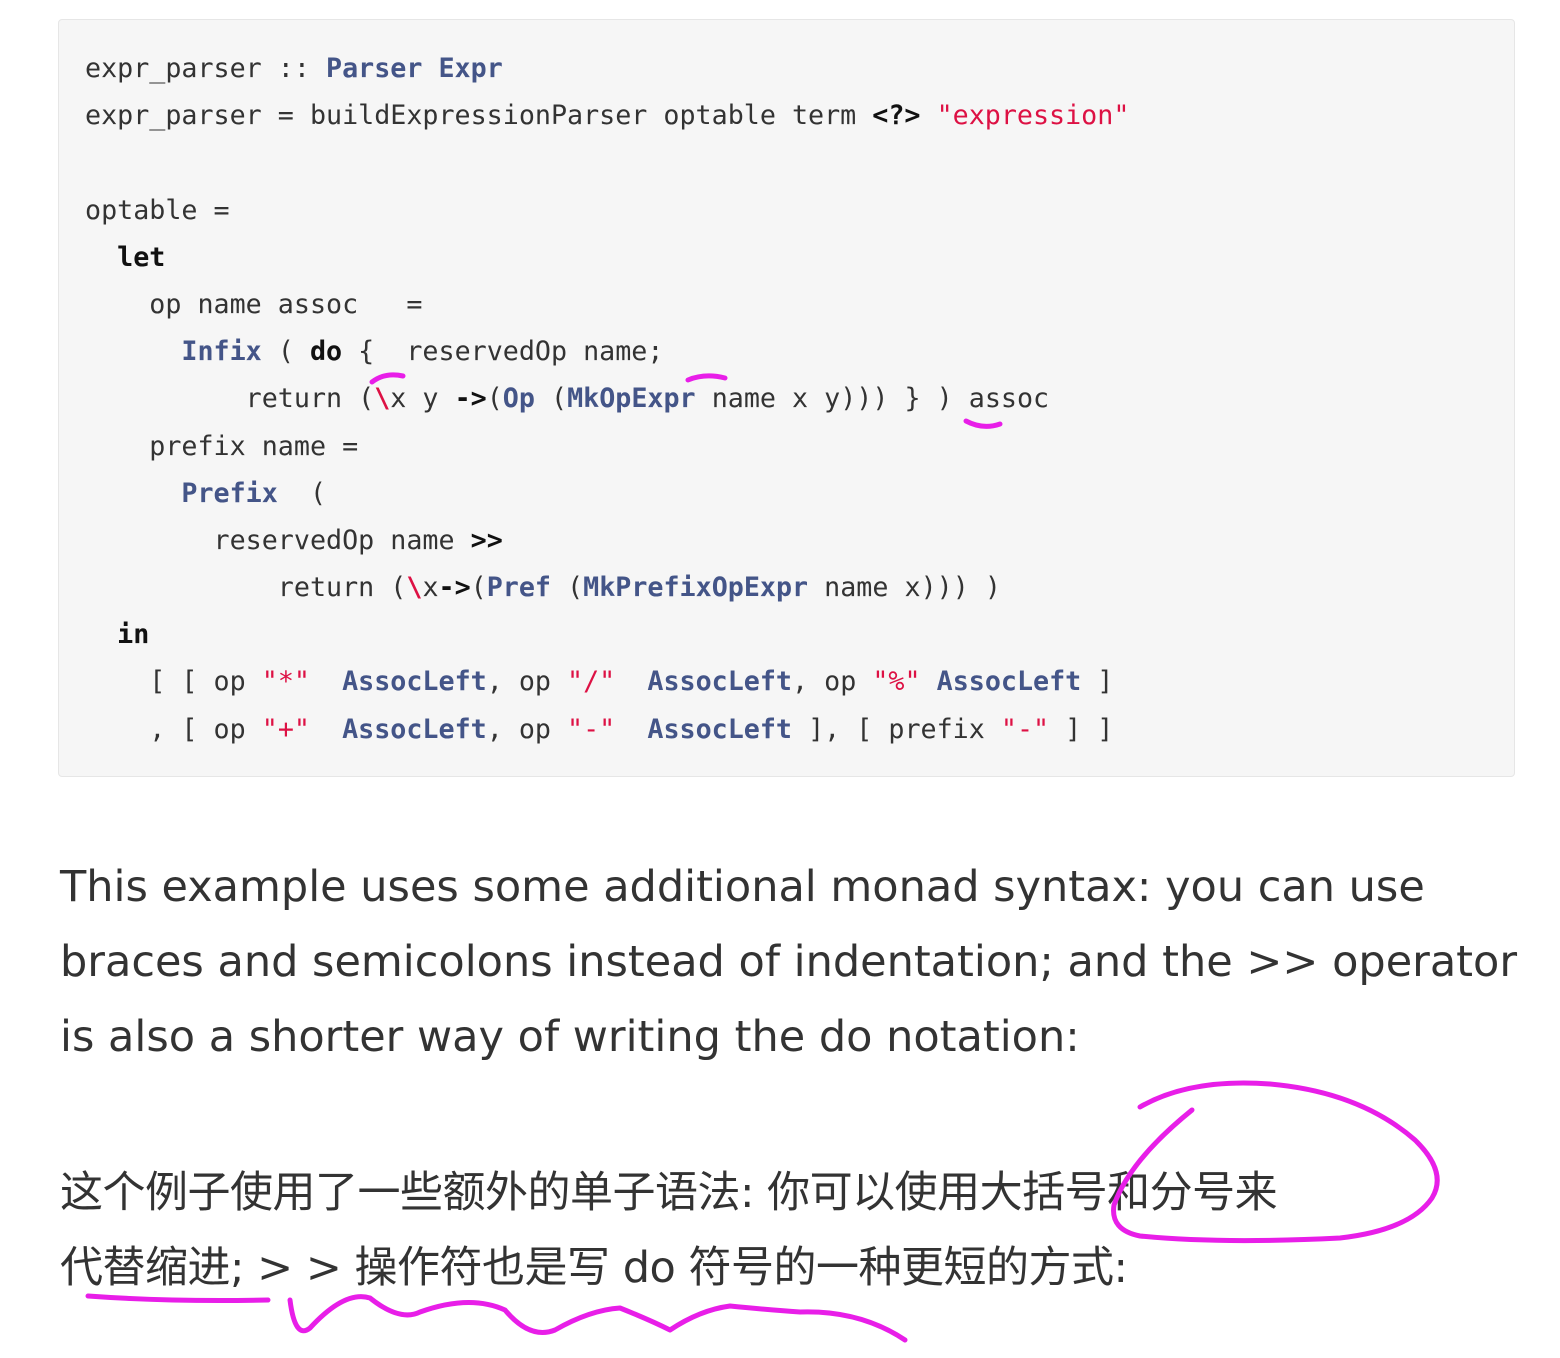 The height and width of the screenshot is (1358, 1560). What do you see at coordinates (607, 257) in the screenshot?
I see `code-line: let` at bounding box center [607, 257].